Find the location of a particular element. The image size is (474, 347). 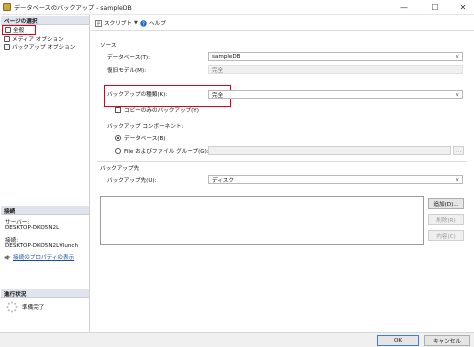

copy-only-label: コピーのみのバックアップ(Y) is located at coordinates (161, 111).